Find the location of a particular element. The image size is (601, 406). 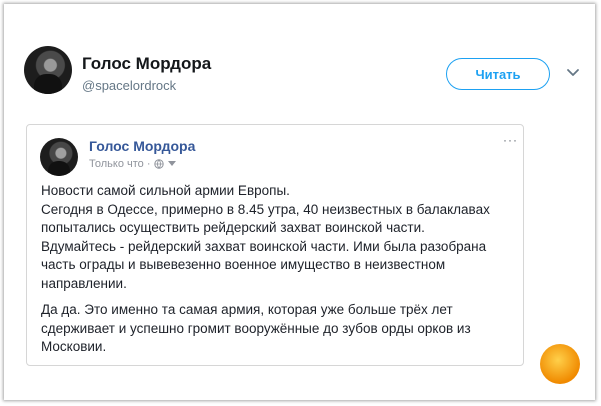

caret-down-icon is located at coordinates (172, 164).